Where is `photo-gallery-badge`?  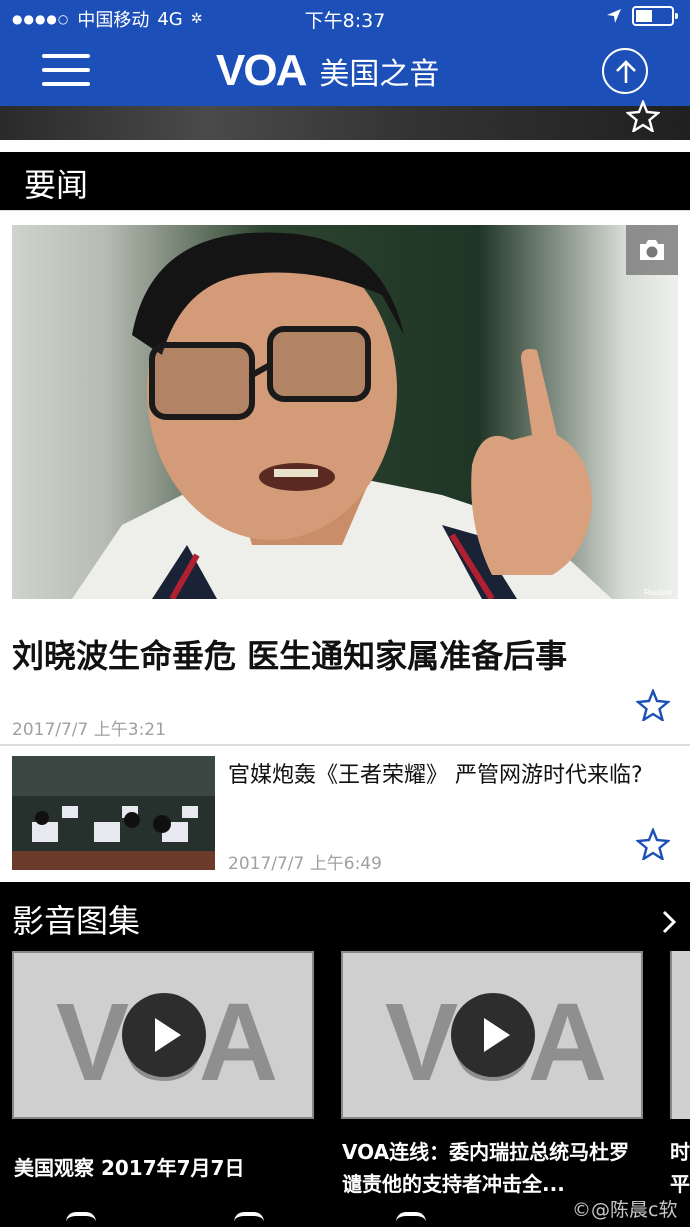
photo-gallery-badge is located at coordinates (652, 250).